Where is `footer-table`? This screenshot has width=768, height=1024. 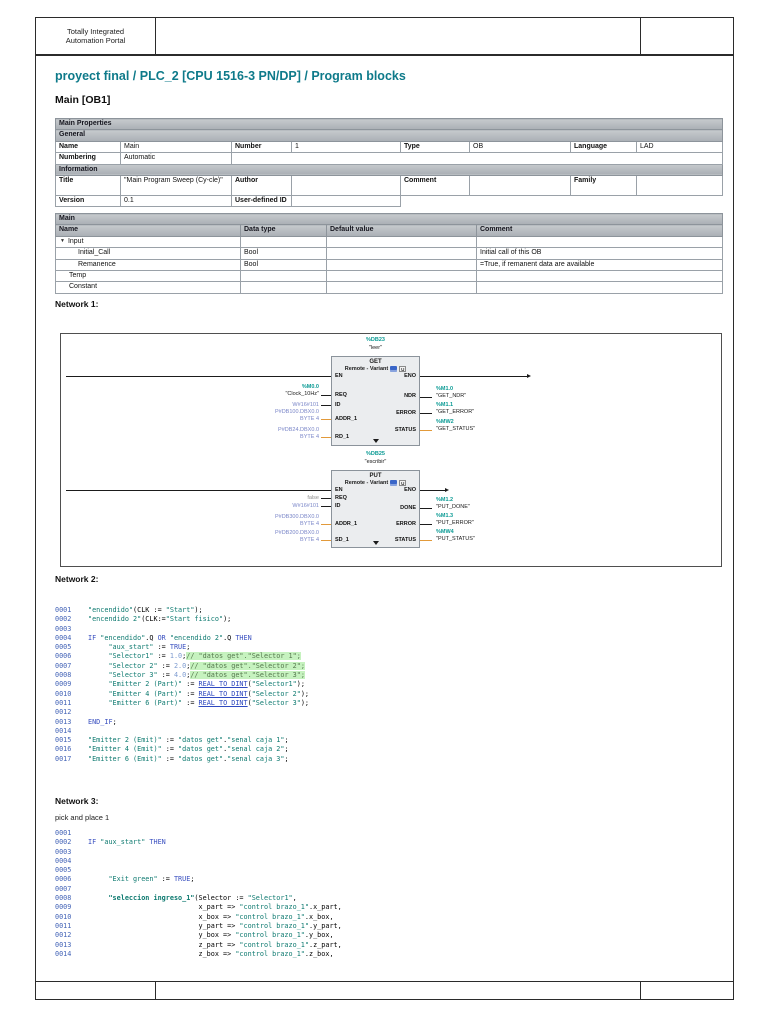 footer-table is located at coordinates (384, 990).